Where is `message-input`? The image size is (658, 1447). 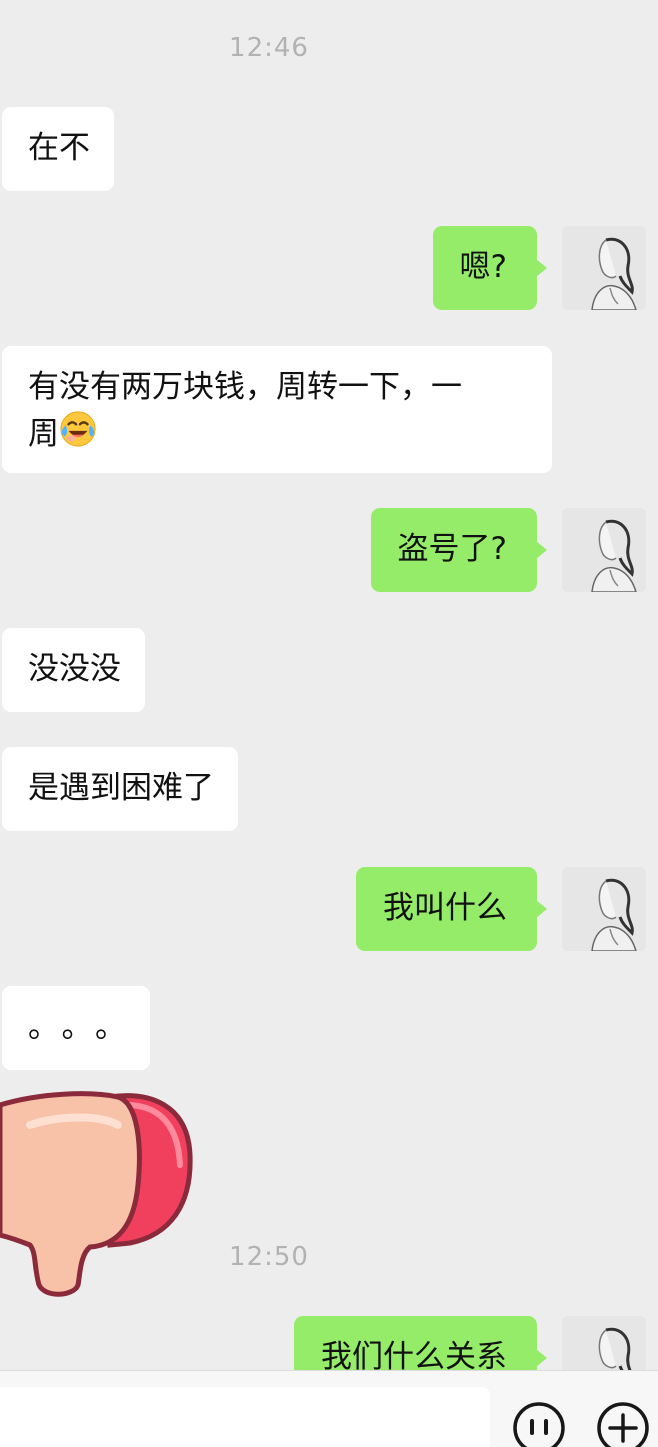
message-input is located at coordinates (245, 1417).